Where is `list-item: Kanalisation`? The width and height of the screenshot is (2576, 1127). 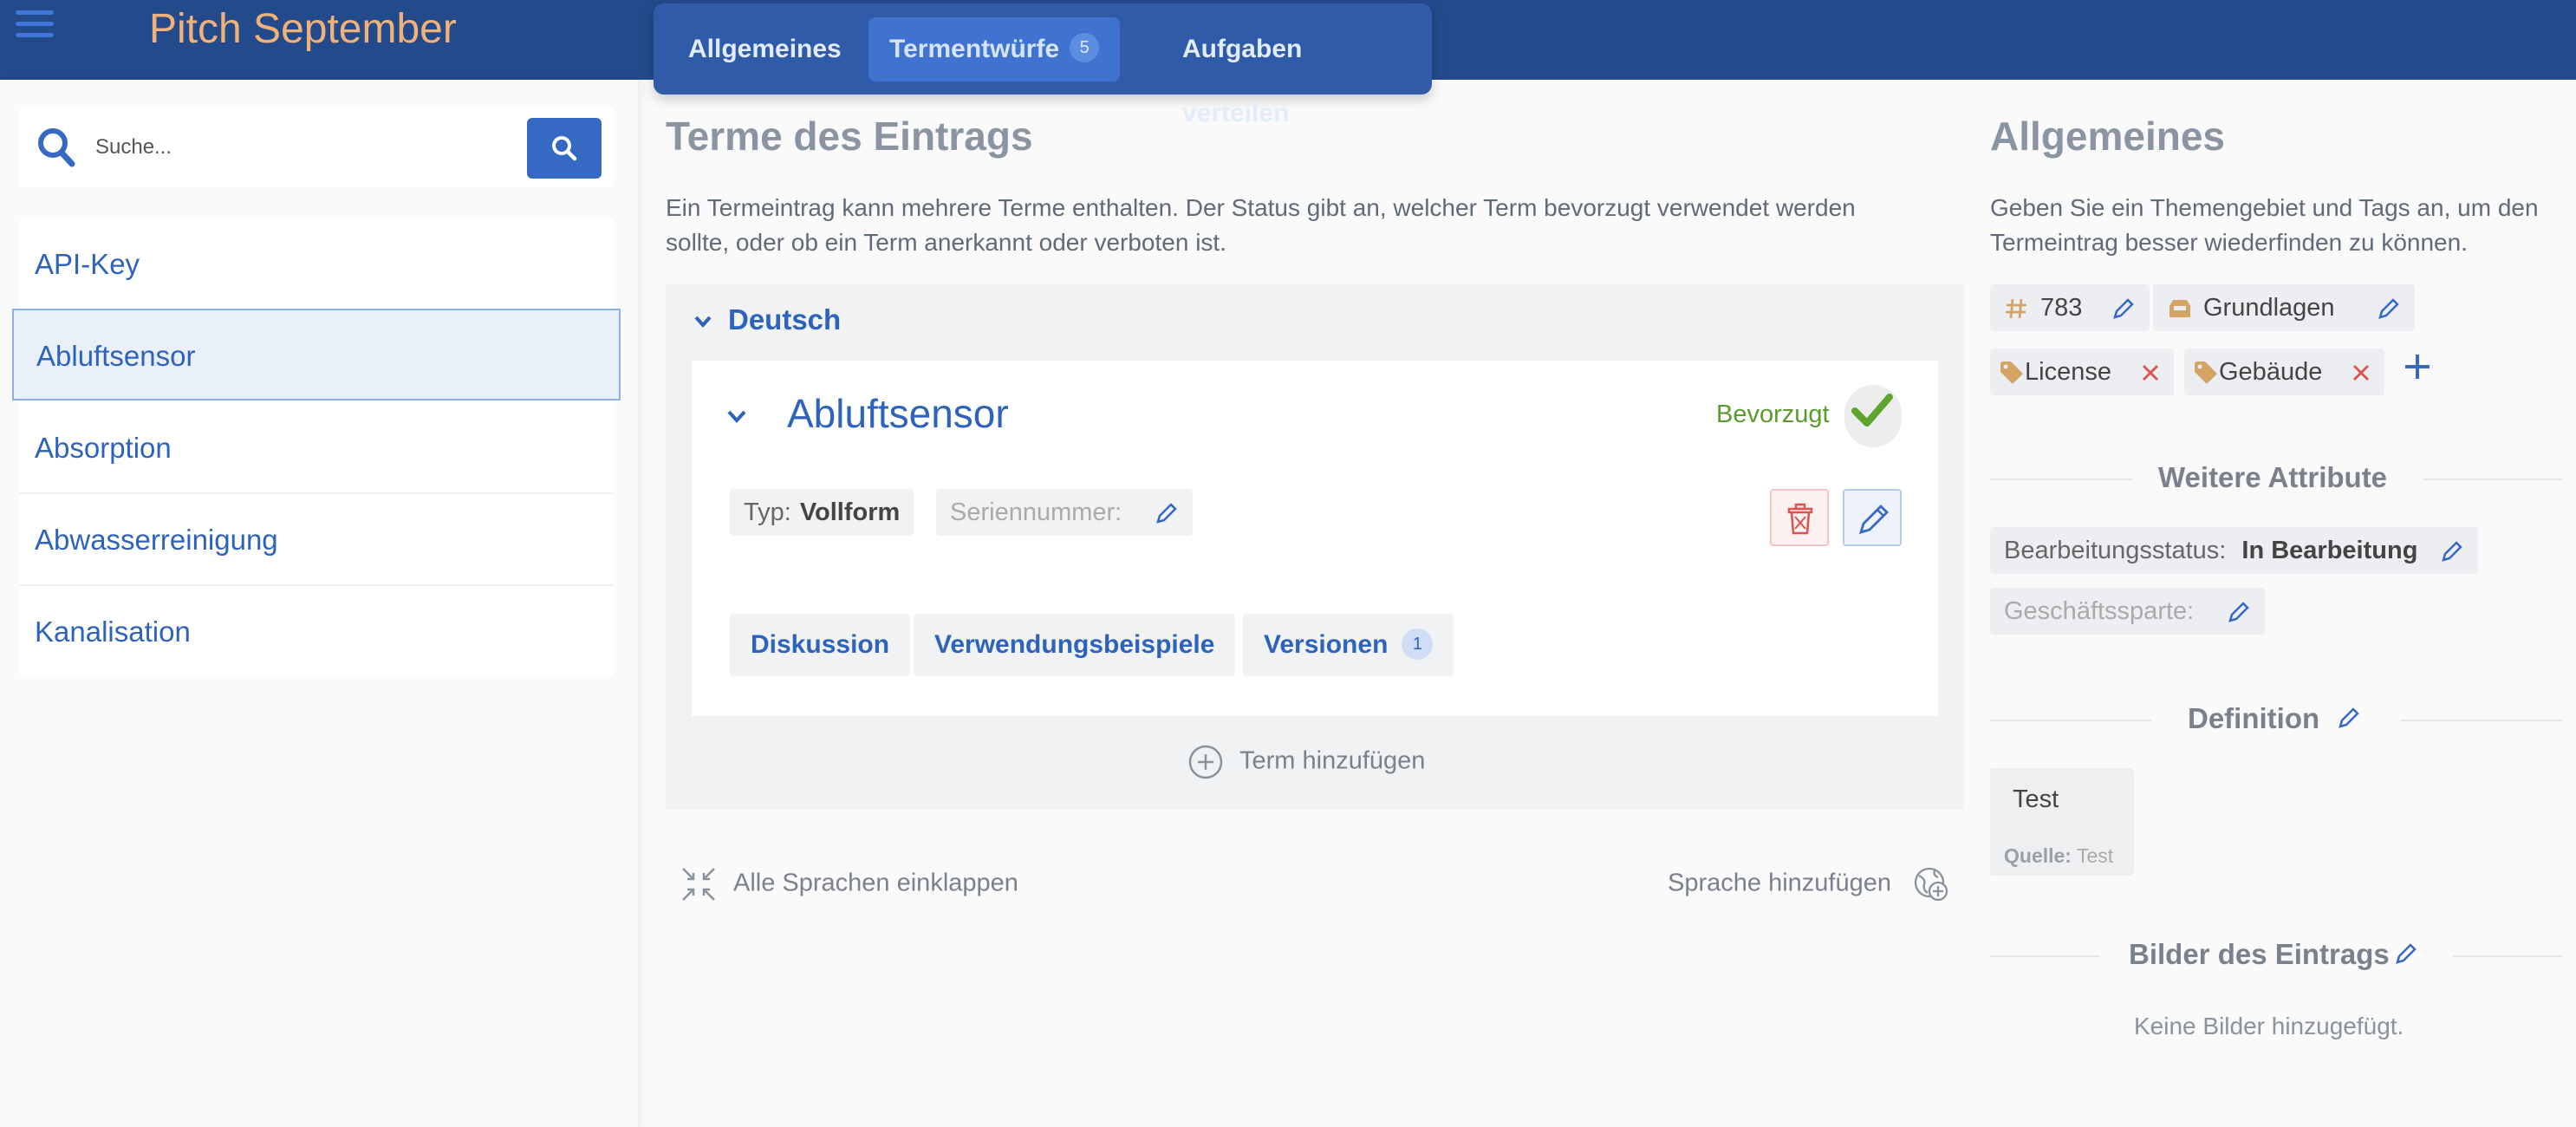 list-item: Kanalisation is located at coordinates (316, 632).